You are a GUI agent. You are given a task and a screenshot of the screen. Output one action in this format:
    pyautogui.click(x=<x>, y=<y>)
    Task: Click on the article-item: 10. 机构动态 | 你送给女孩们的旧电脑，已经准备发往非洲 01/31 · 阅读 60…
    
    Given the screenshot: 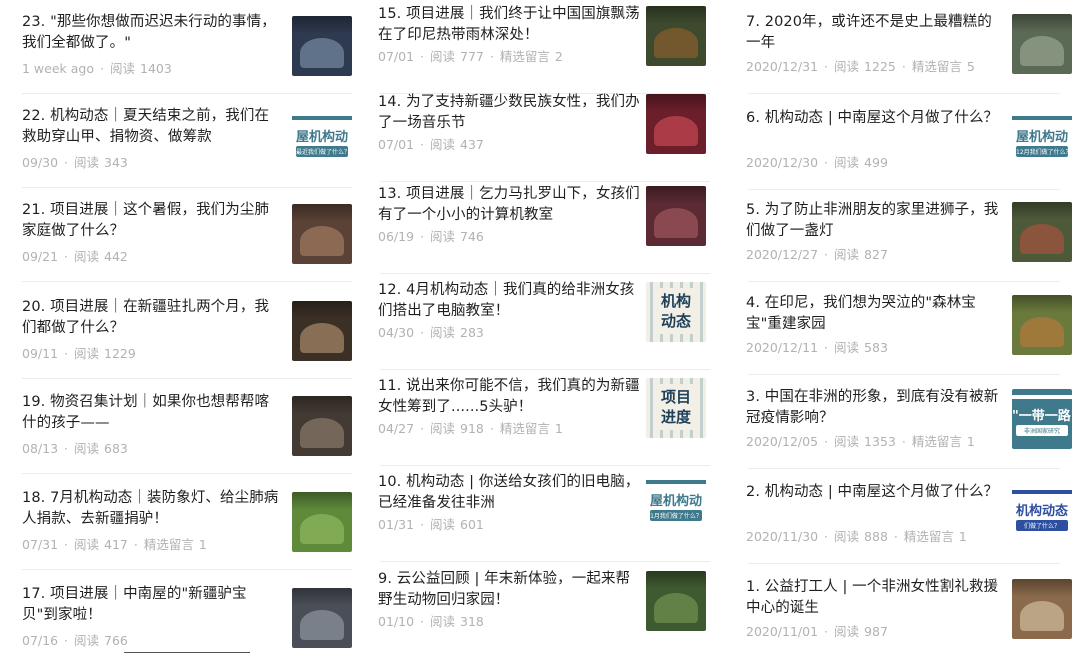 What is the action you would take?
    pyautogui.click(x=544, y=515)
    